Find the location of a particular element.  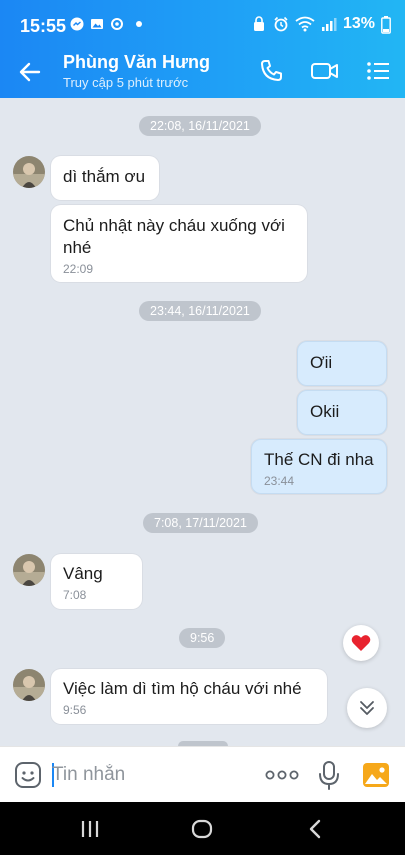

home-button is located at coordinates (202, 829).